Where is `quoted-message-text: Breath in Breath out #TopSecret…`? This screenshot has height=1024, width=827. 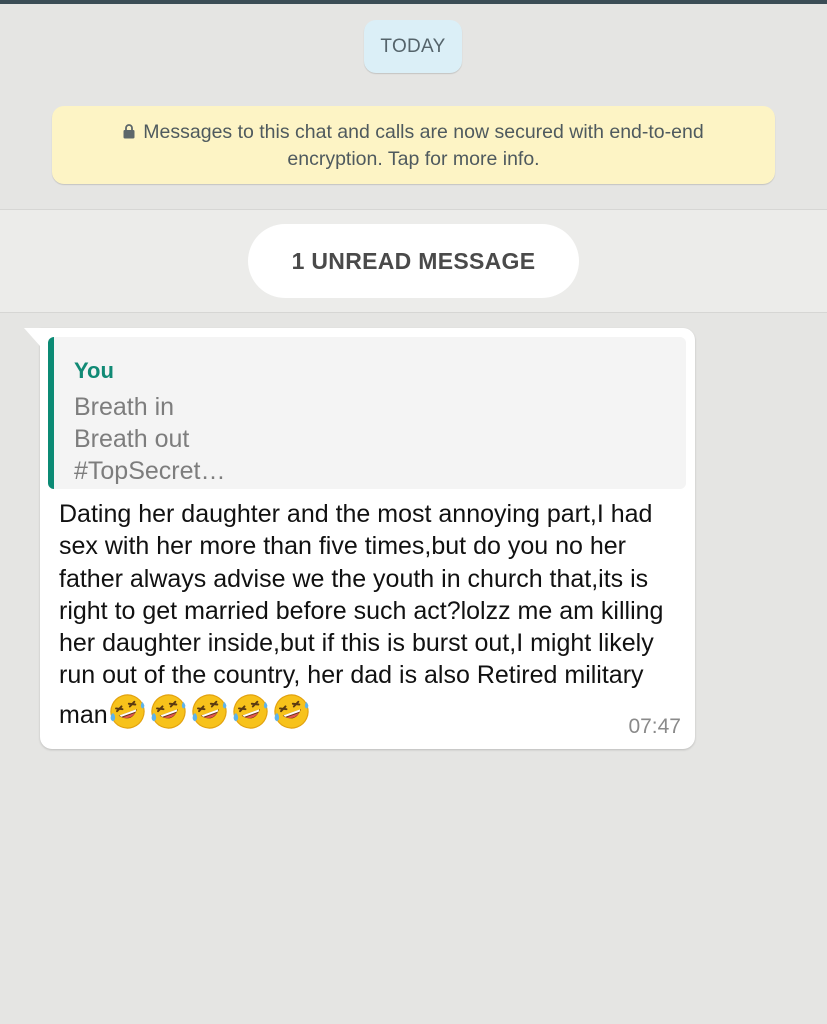 quoted-message-text: Breath in Breath out #TopSecret… is located at coordinates (149, 439).